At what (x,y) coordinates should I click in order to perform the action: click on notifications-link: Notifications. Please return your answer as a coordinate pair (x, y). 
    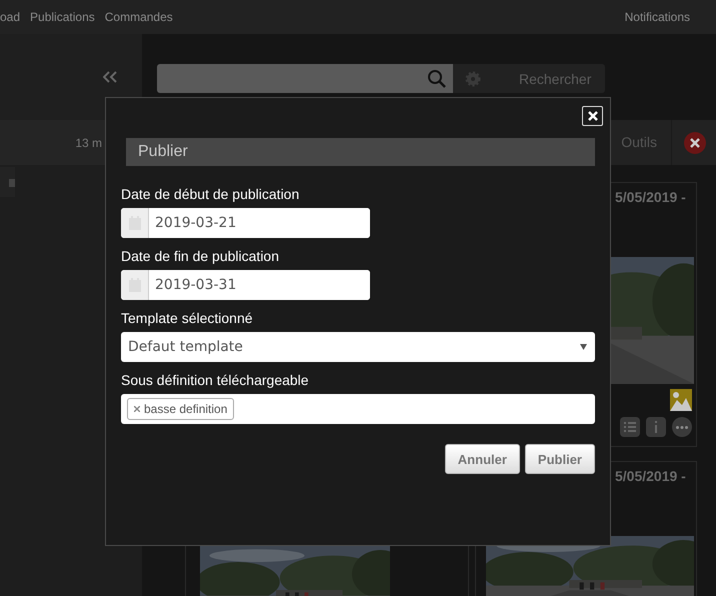
    Looking at the image, I should click on (657, 17).